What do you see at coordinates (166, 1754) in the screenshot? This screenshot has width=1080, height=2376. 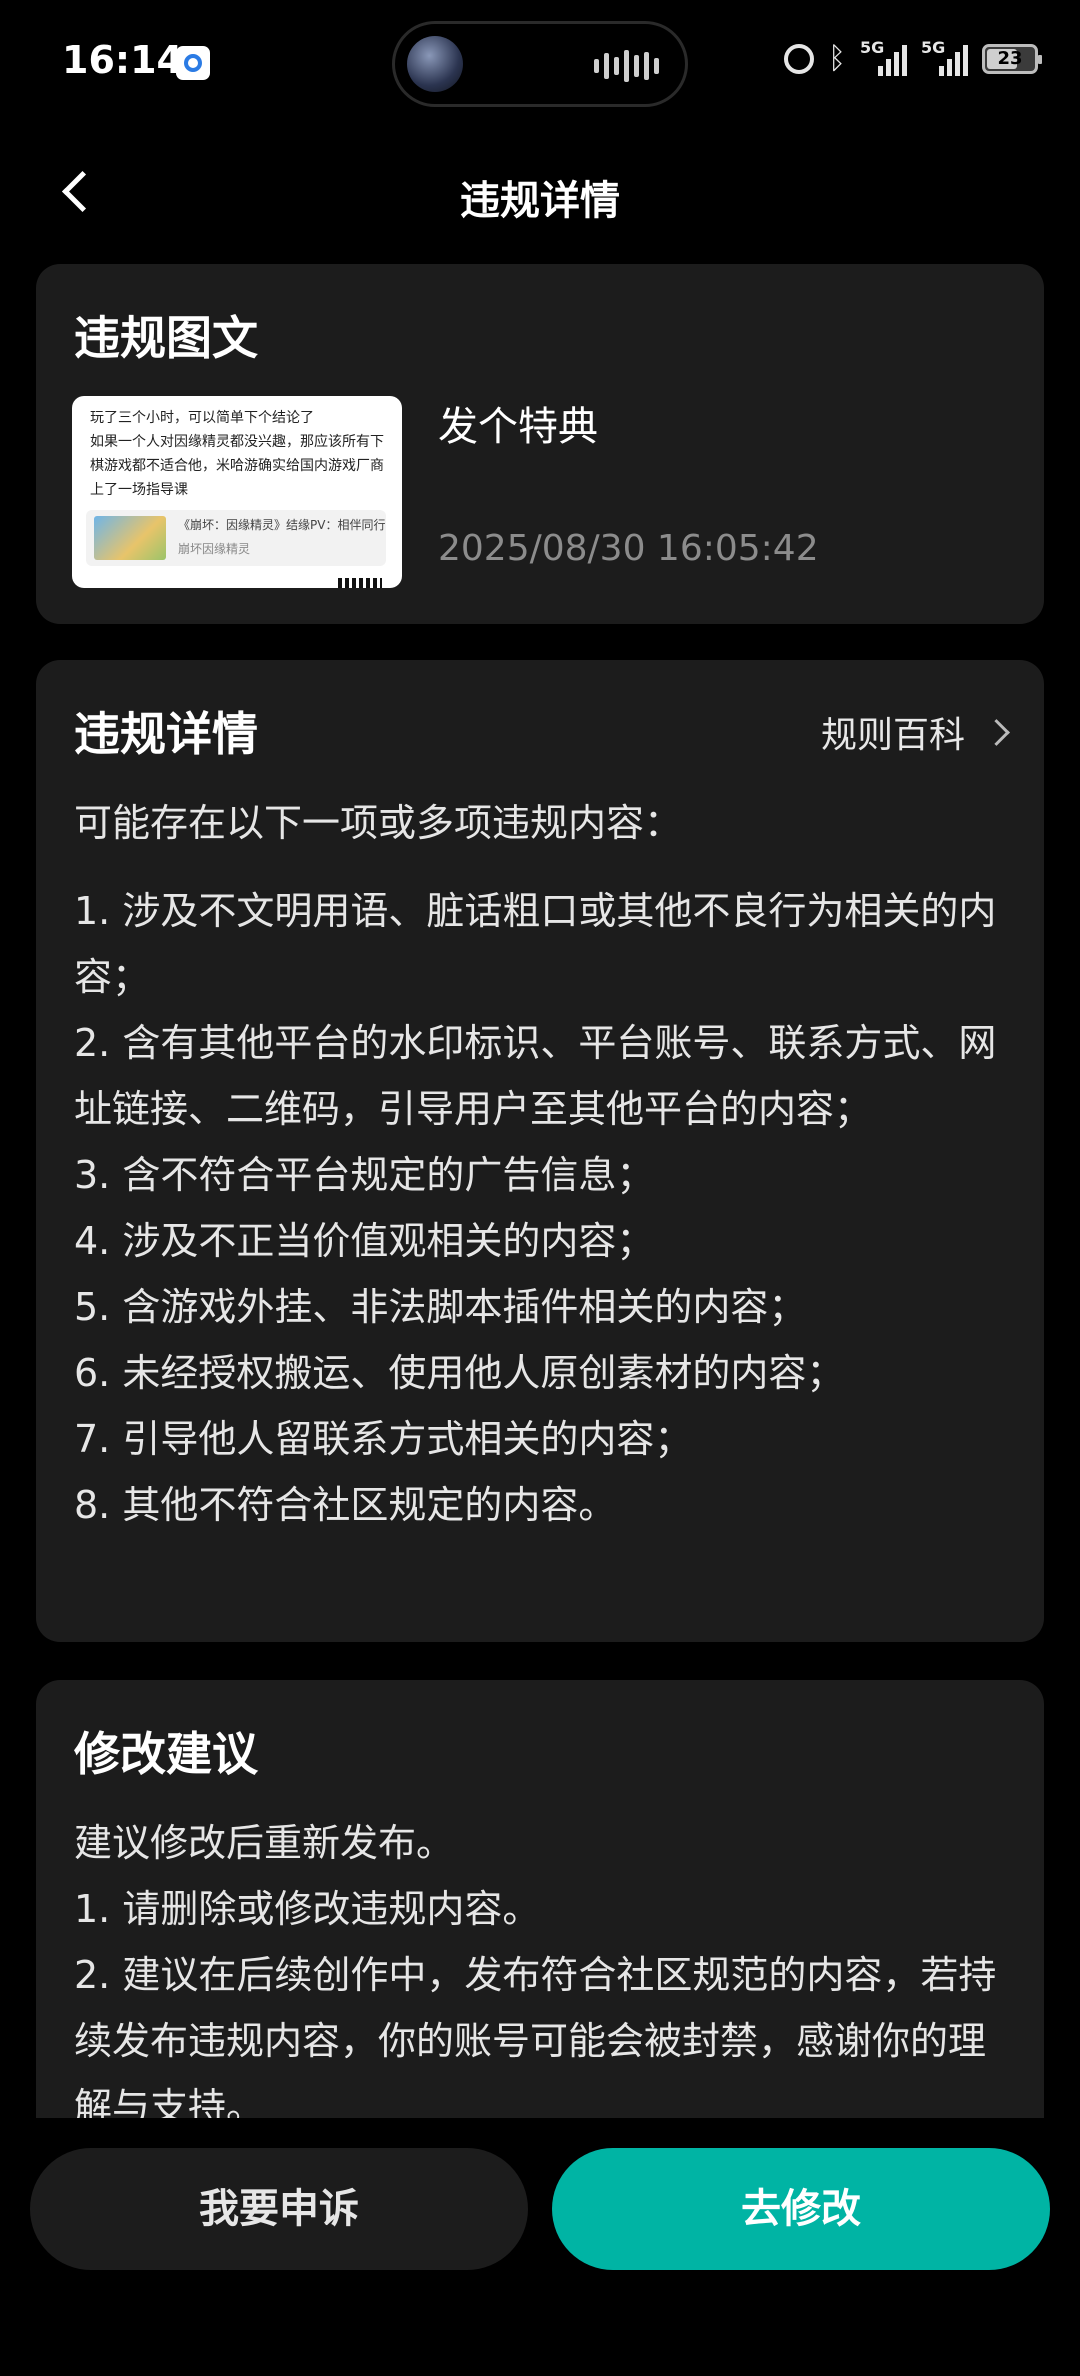 I see `suggestion-heading: 修改建议` at bounding box center [166, 1754].